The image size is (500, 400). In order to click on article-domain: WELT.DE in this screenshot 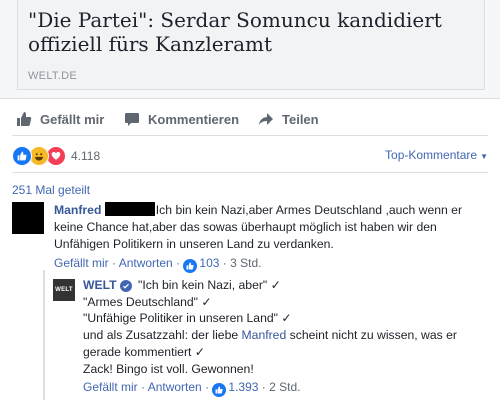, I will do `click(52, 76)`.